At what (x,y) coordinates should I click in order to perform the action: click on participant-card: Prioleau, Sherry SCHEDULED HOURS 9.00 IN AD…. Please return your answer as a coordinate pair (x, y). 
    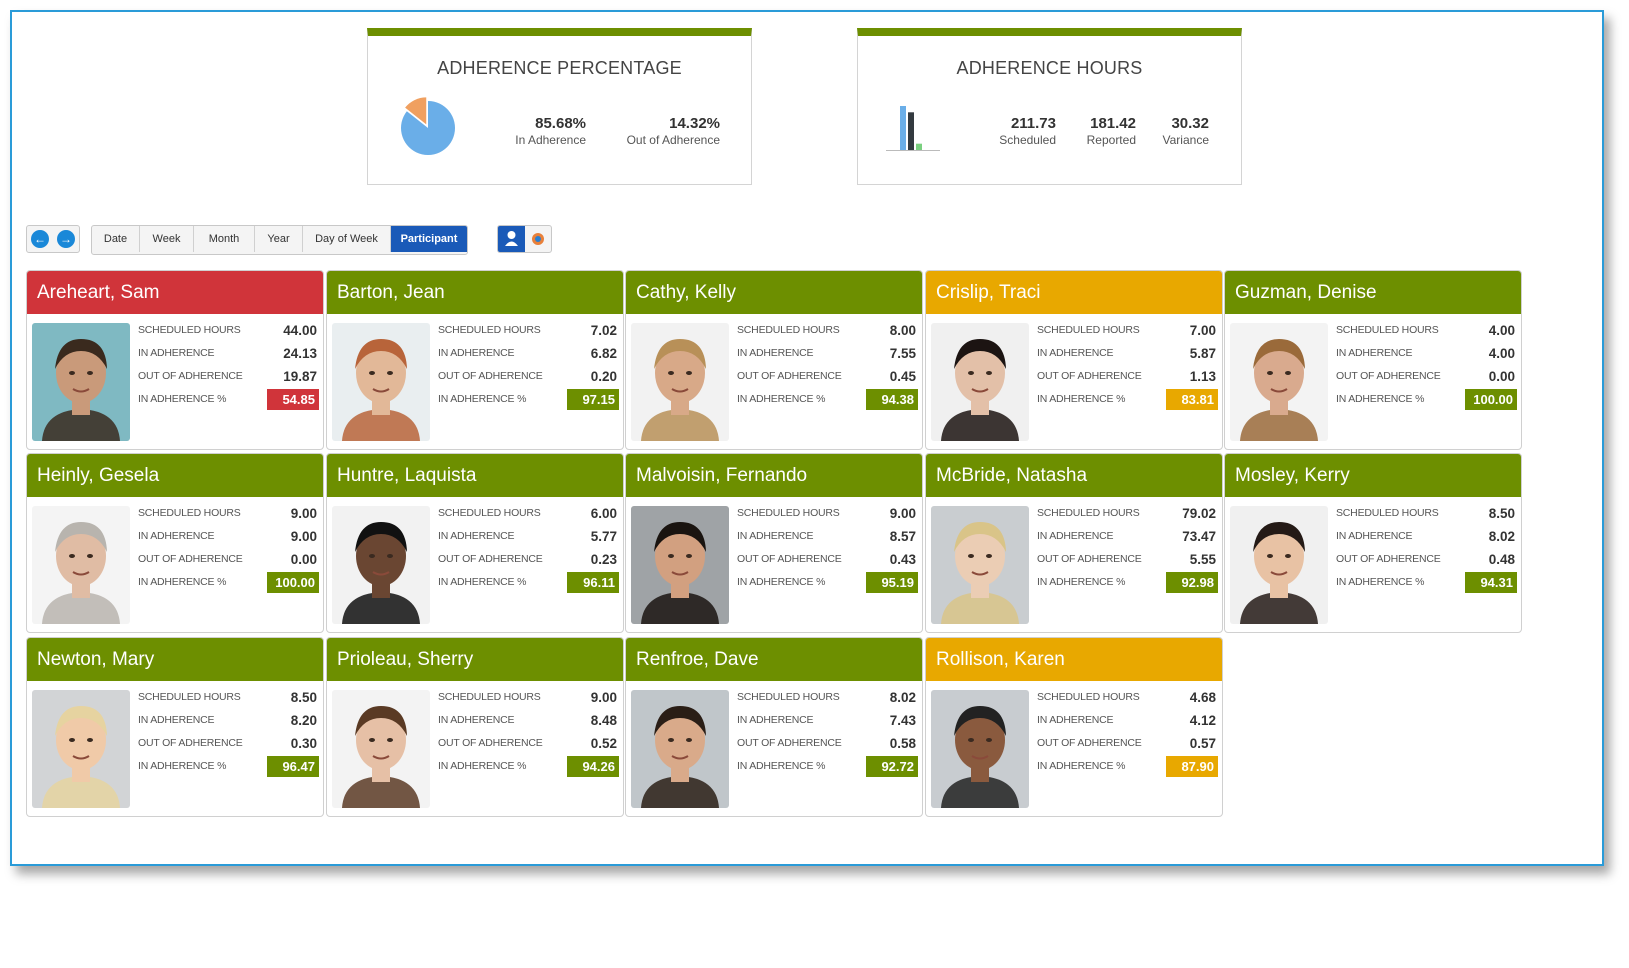
    Looking at the image, I should click on (475, 727).